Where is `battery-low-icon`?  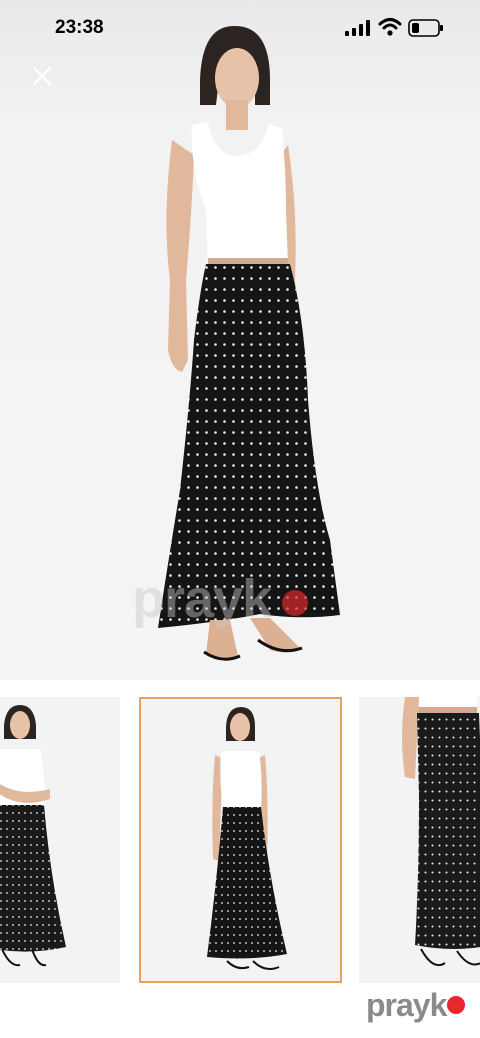
battery-low-icon is located at coordinates (425, 28).